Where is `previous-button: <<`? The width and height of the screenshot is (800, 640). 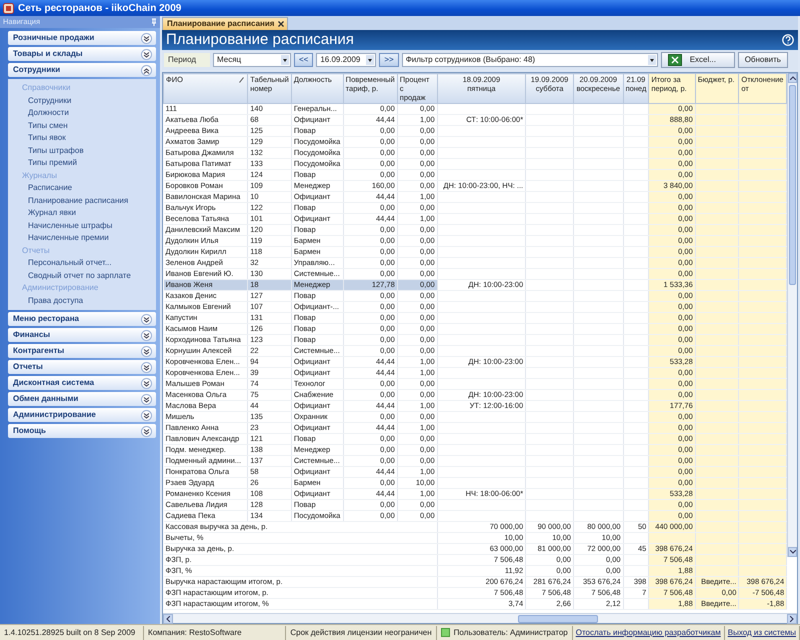
previous-button: << is located at coordinates (304, 60).